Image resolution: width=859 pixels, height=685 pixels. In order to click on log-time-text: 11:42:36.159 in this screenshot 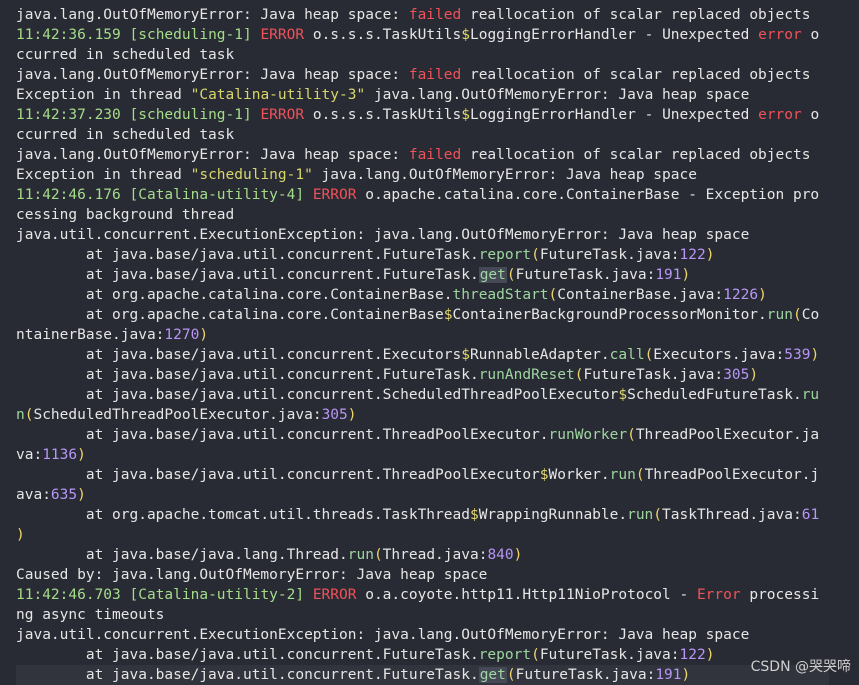, I will do `click(73, 35)`.